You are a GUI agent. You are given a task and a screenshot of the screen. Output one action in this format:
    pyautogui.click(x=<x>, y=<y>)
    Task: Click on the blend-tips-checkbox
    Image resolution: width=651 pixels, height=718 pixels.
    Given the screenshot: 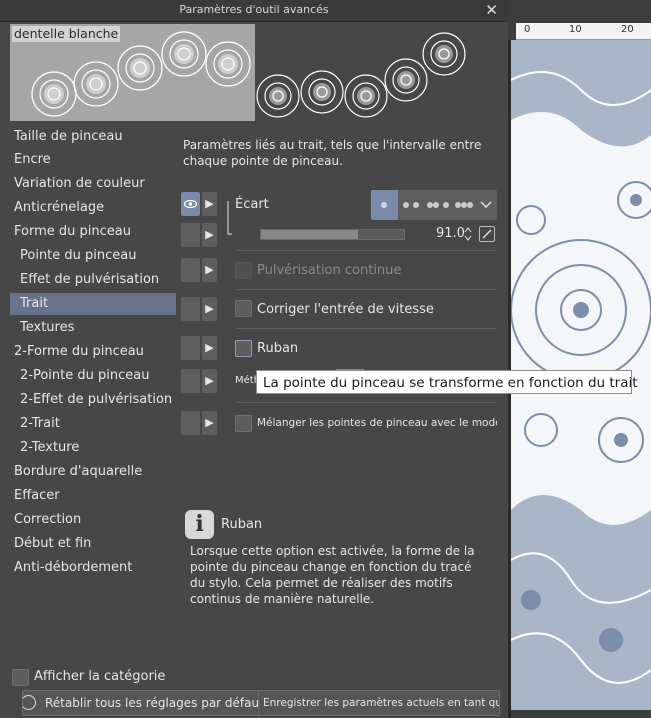 What is the action you would take?
    pyautogui.click(x=243, y=423)
    